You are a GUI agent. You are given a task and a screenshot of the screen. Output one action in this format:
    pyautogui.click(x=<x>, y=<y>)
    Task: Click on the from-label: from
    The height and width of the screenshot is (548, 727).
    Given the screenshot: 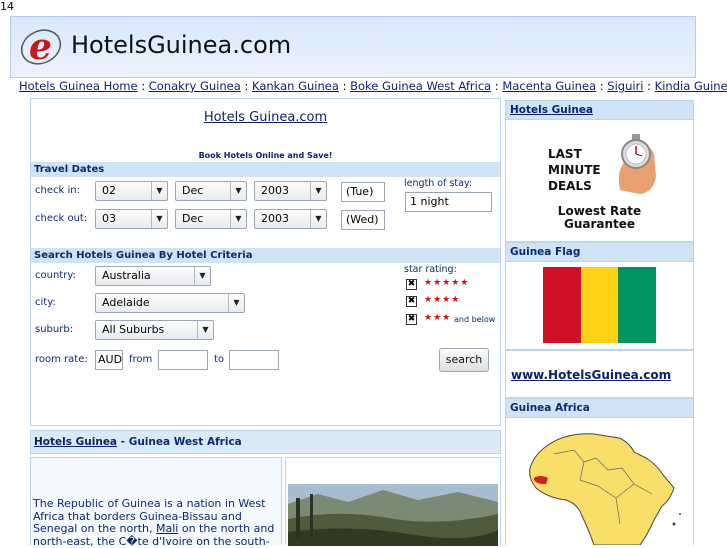 What is the action you would take?
    pyautogui.click(x=141, y=359)
    